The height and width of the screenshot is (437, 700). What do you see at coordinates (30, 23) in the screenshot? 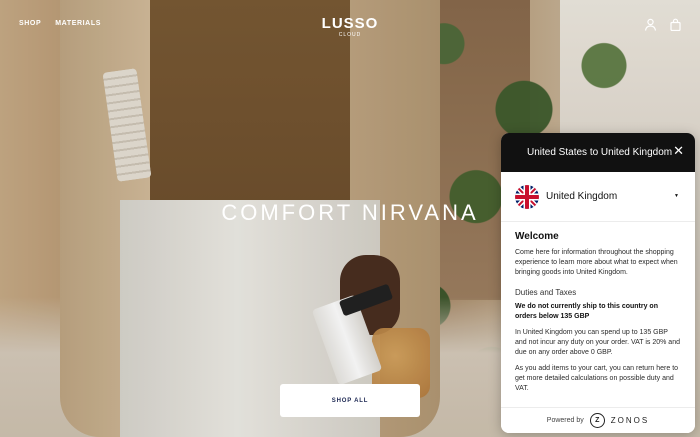
I see `nav-shop: SHOP` at bounding box center [30, 23].